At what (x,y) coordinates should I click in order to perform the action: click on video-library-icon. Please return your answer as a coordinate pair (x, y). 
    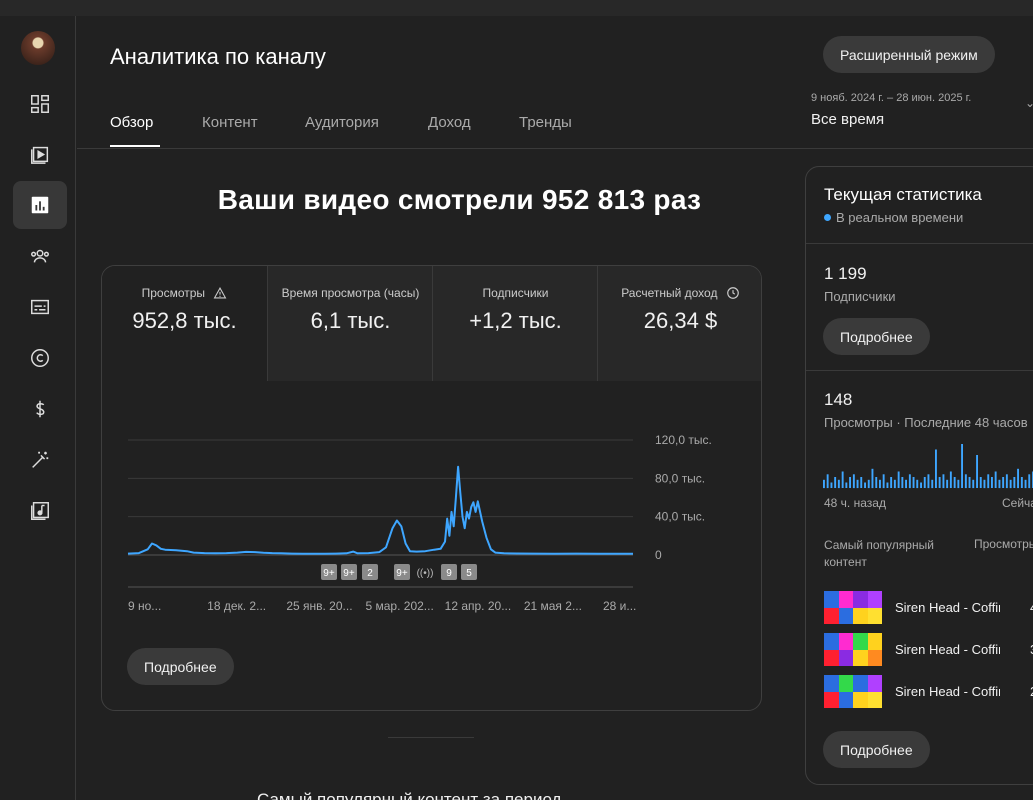
    Looking at the image, I should click on (40, 155).